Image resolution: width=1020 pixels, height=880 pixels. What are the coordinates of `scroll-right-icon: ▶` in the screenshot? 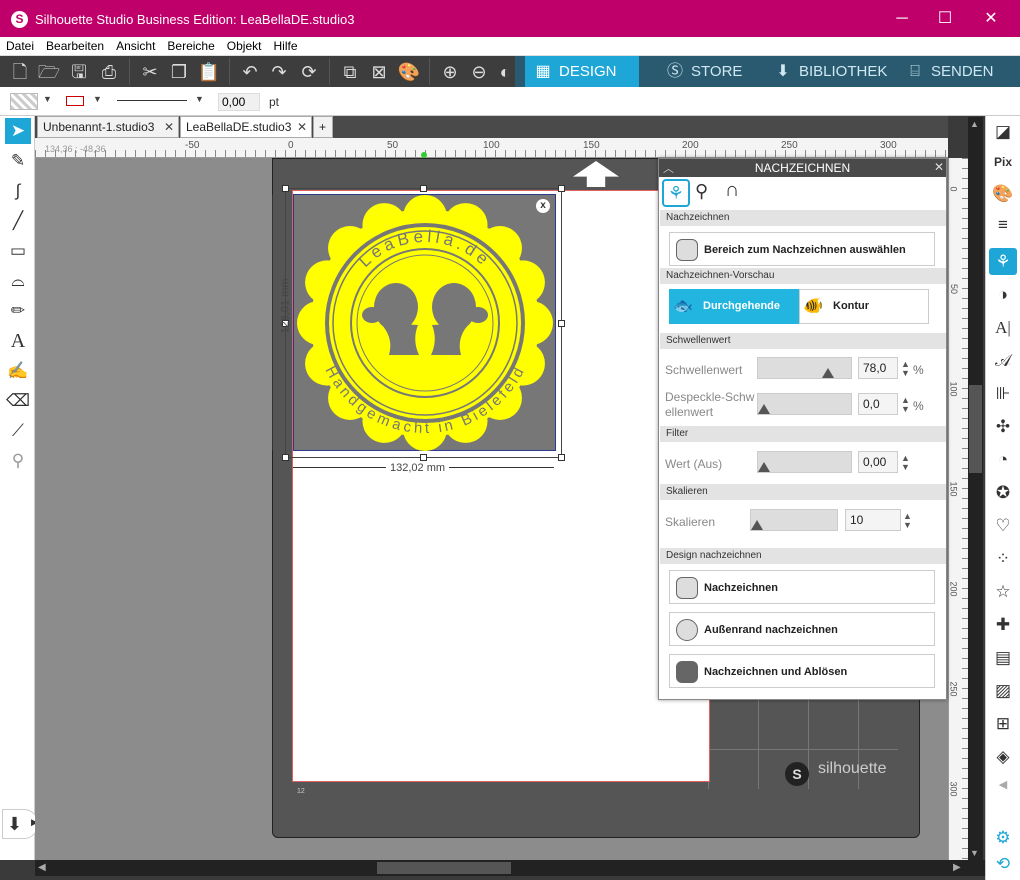 It's located at (957, 867).